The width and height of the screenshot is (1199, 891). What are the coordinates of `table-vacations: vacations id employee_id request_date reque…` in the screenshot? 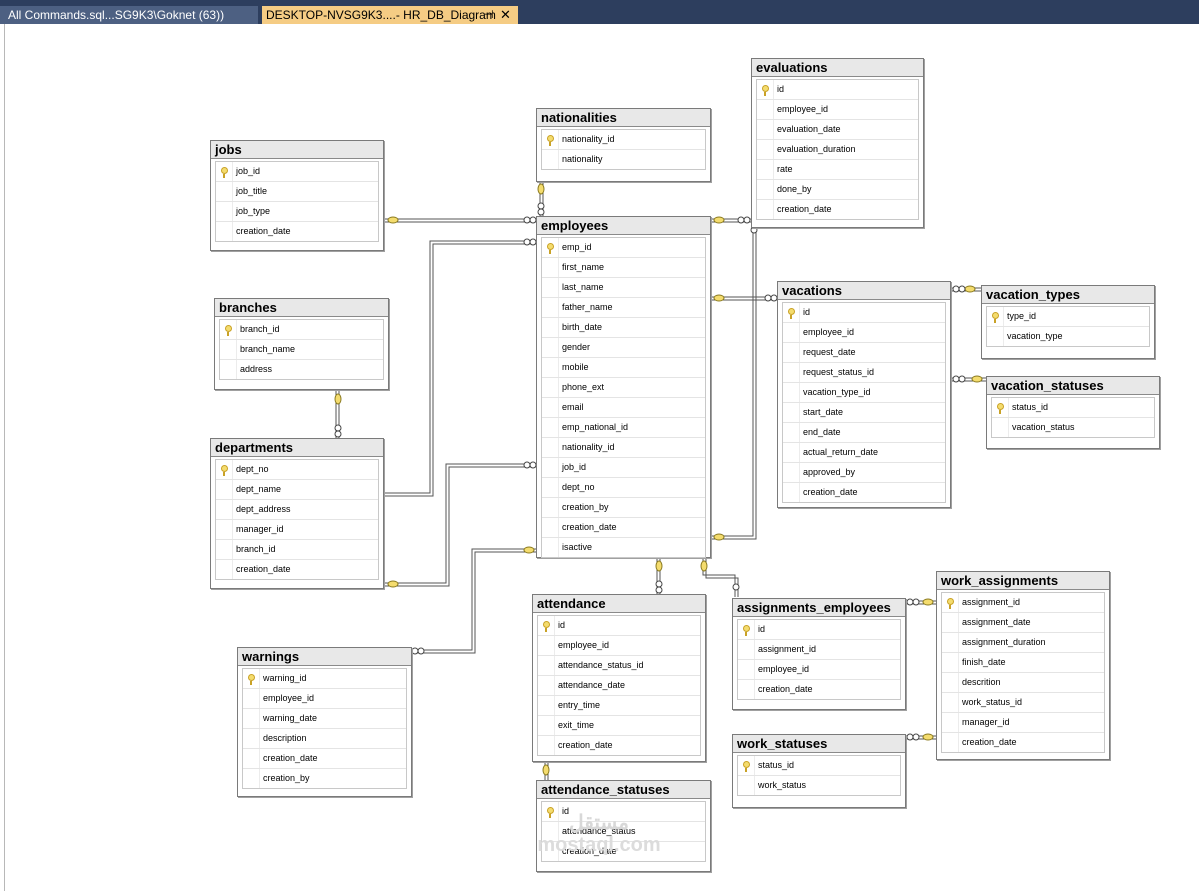 It's located at (864, 394).